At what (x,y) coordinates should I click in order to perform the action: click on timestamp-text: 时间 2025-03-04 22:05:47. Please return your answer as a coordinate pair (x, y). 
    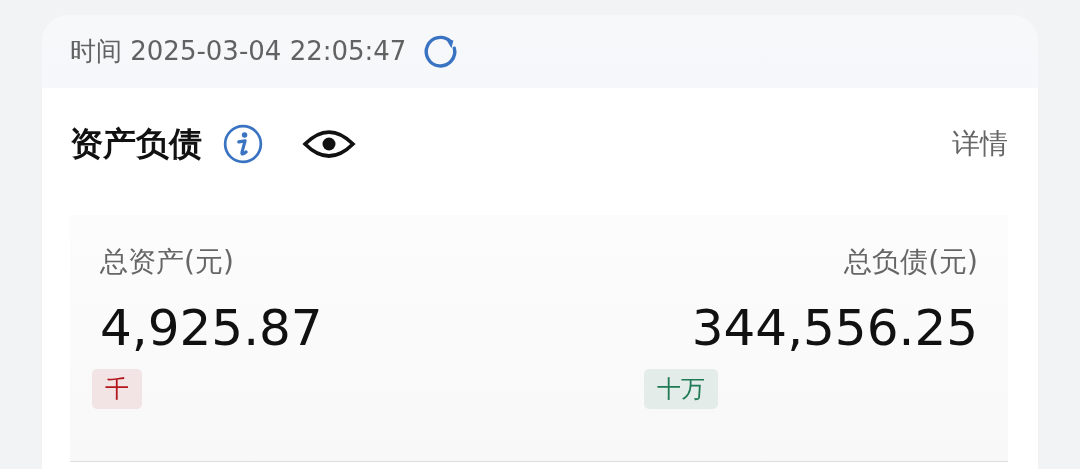
    Looking at the image, I should click on (238, 51).